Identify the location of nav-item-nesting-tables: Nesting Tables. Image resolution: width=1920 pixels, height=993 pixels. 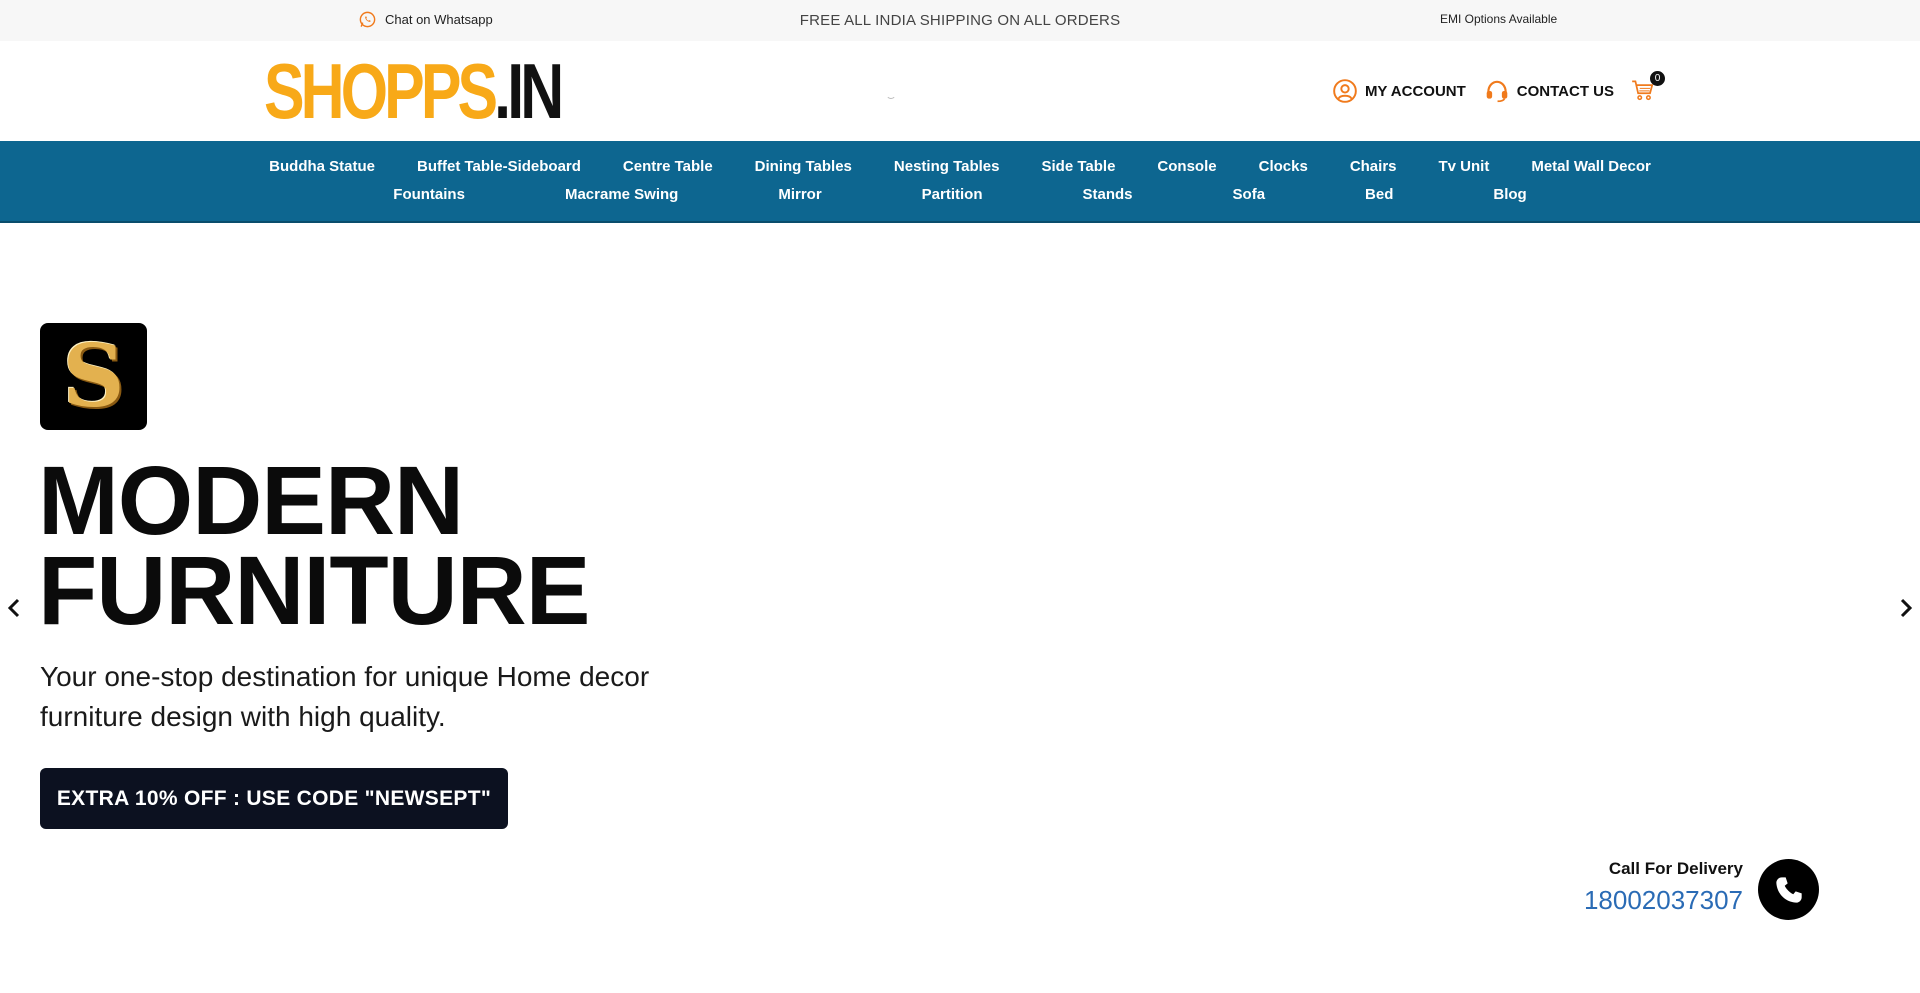
(947, 166).